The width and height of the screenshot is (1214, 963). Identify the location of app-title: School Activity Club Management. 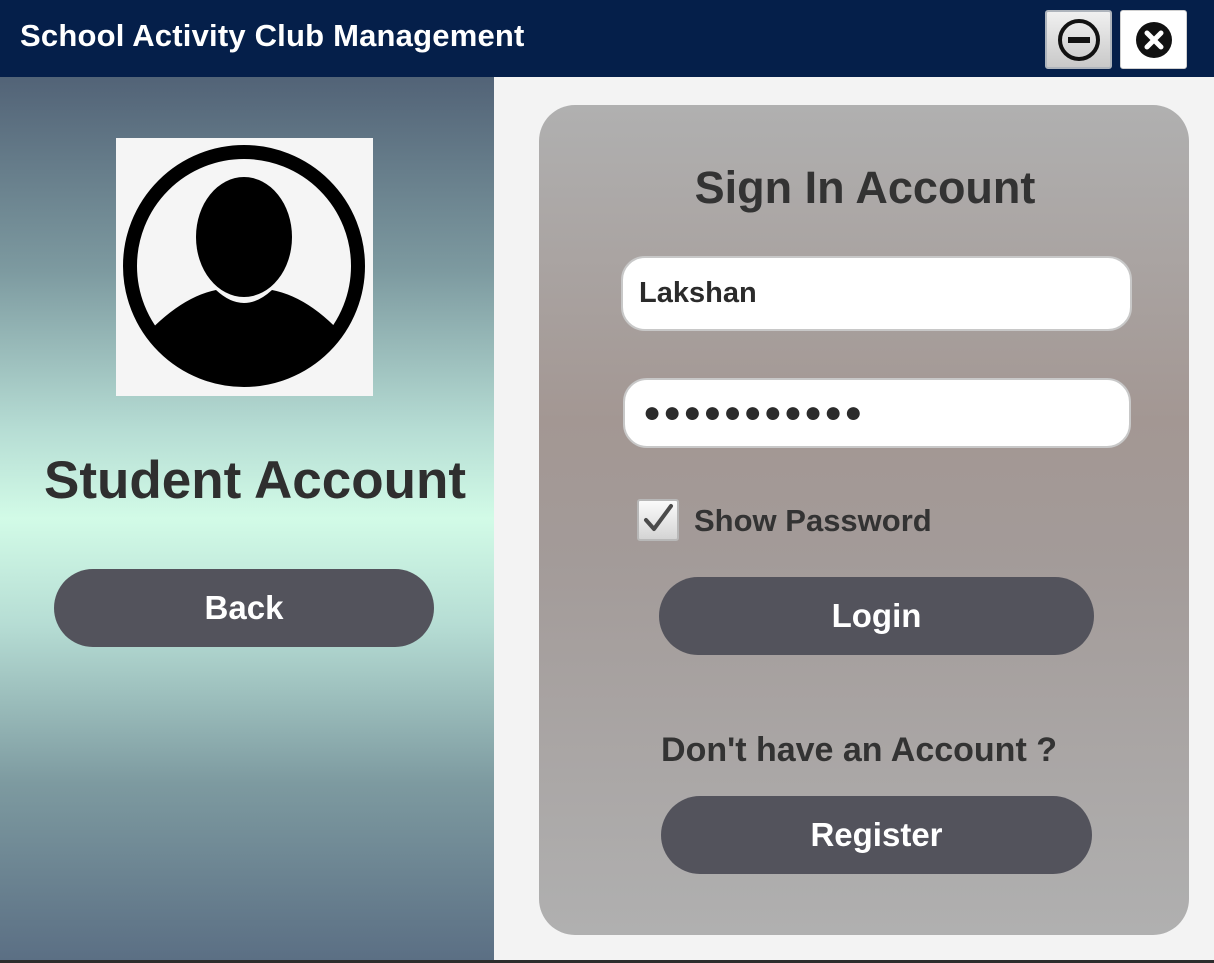
(272, 35).